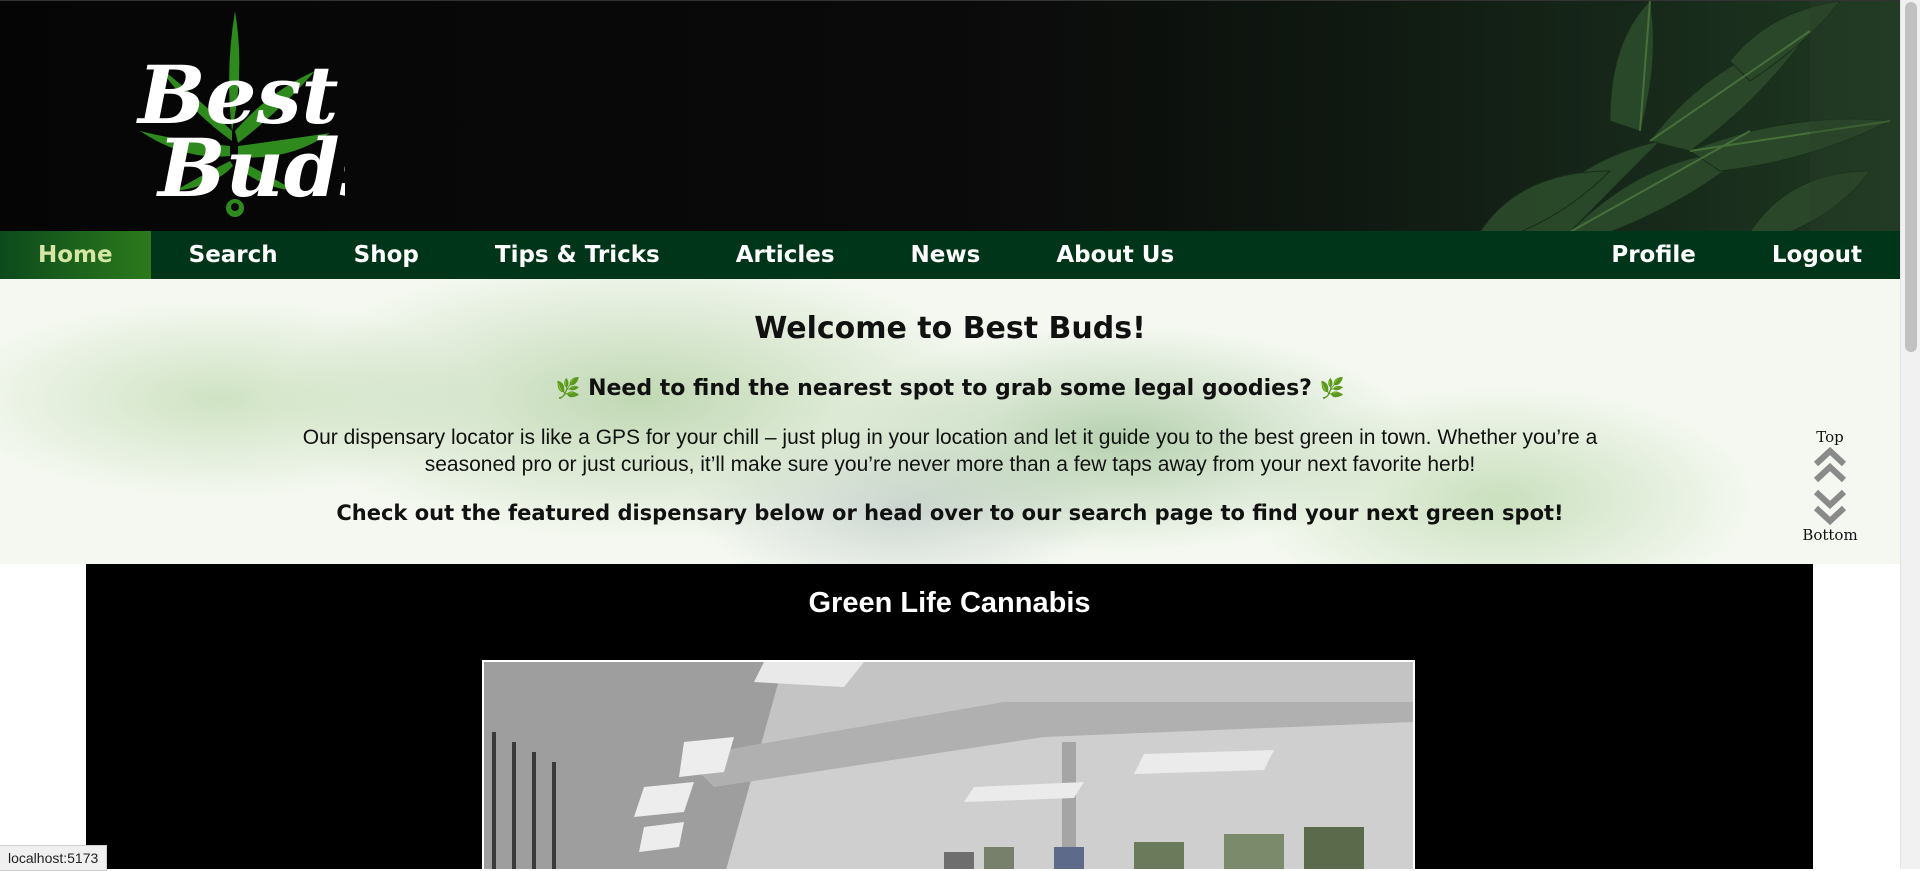 The width and height of the screenshot is (1920, 871). What do you see at coordinates (950, 328) in the screenshot?
I see `page-title: Welcome to Best Buds!` at bounding box center [950, 328].